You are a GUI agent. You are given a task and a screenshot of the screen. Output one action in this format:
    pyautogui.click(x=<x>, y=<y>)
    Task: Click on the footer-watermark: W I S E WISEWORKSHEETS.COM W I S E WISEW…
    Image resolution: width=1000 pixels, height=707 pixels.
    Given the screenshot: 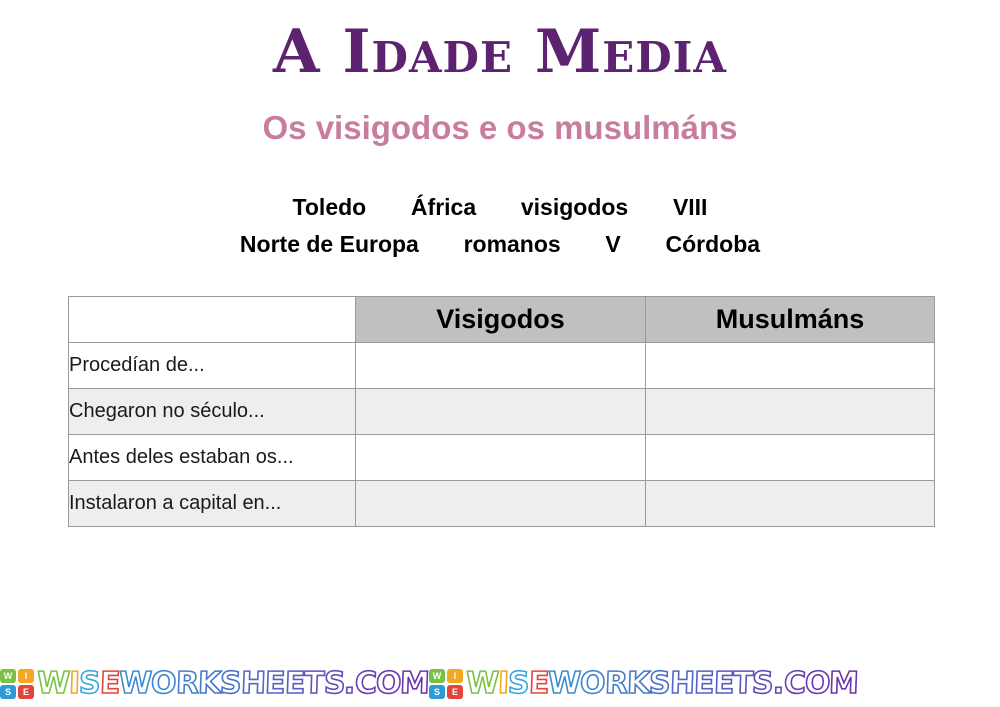 What is the action you would take?
    pyautogui.click(x=500, y=684)
    